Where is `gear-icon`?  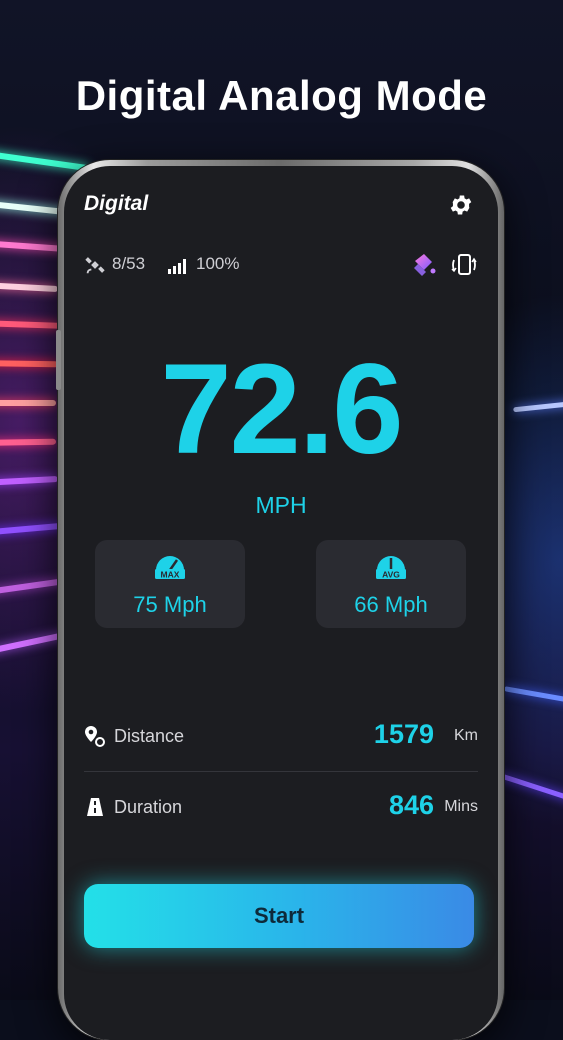
gear-icon is located at coordinates (461, 205).